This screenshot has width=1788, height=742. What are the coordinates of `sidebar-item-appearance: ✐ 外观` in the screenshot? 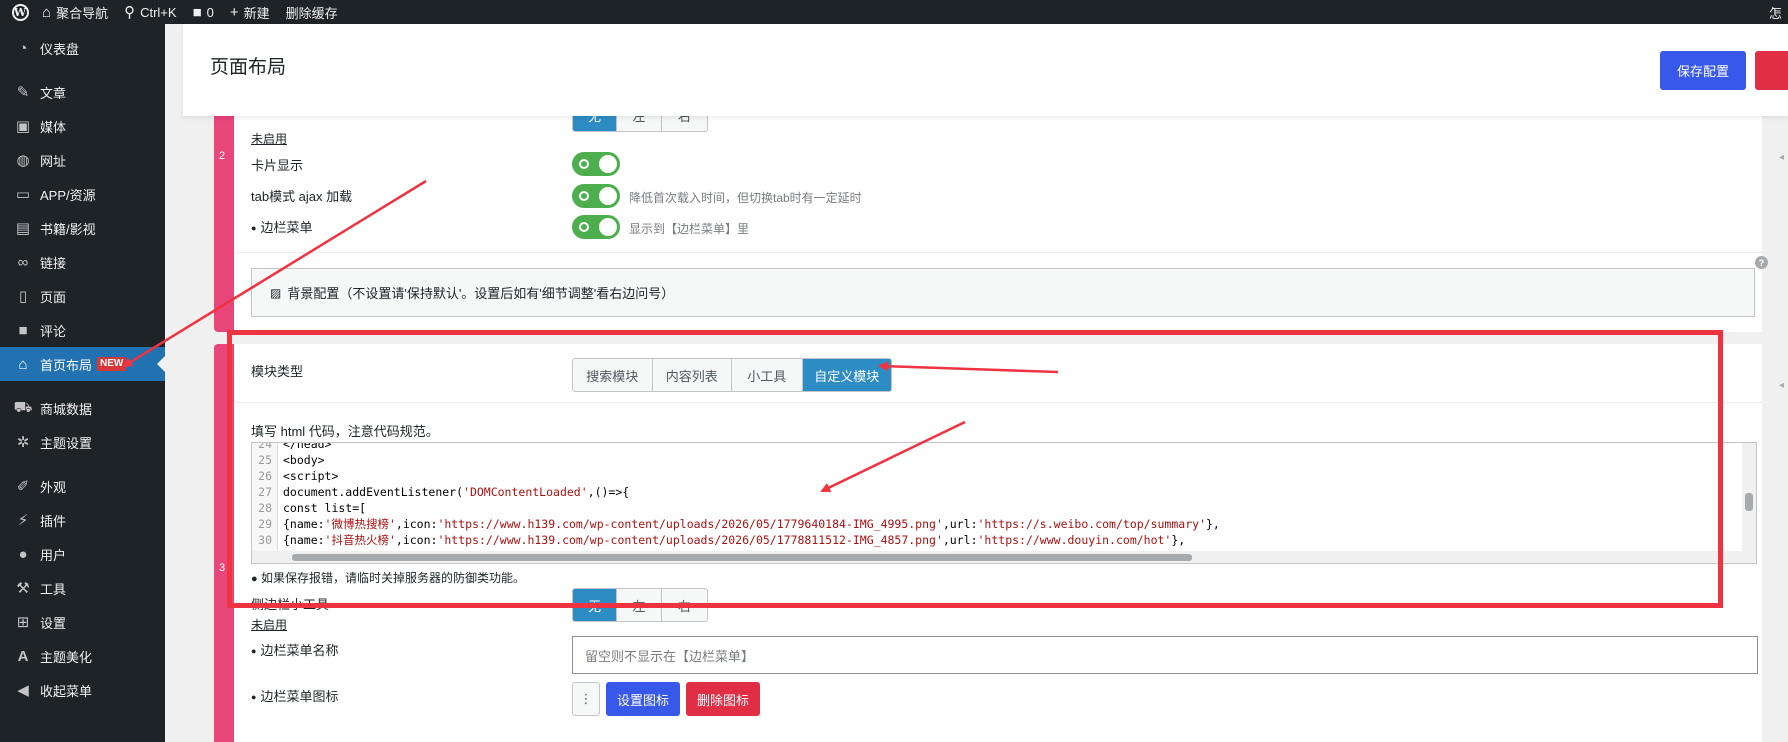 It's located at (82, 486).